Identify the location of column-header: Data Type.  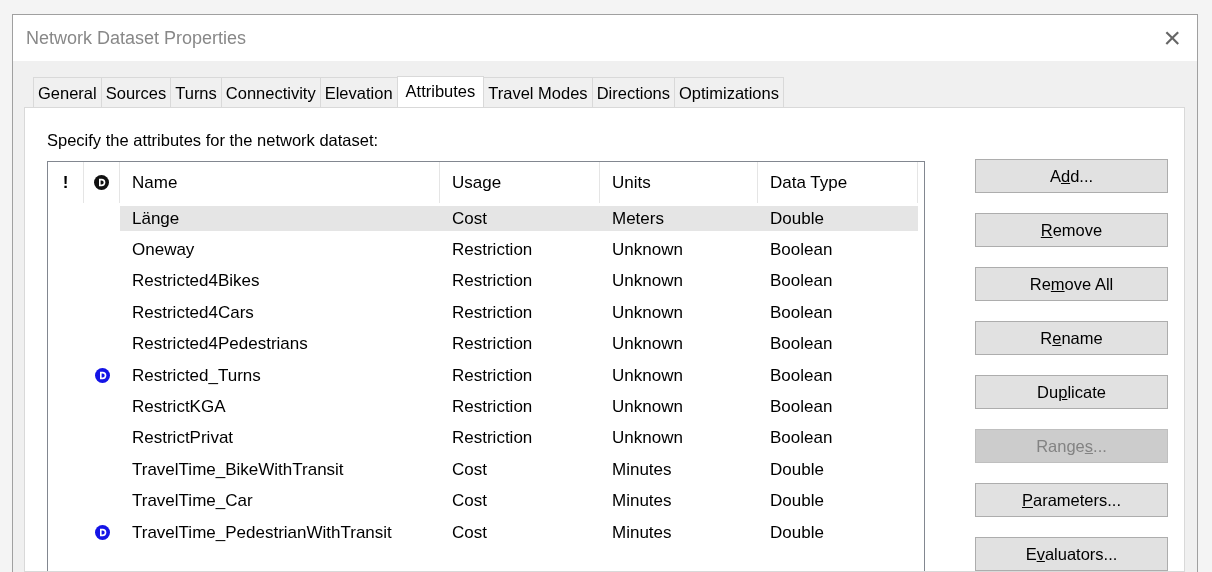
(838, 182).